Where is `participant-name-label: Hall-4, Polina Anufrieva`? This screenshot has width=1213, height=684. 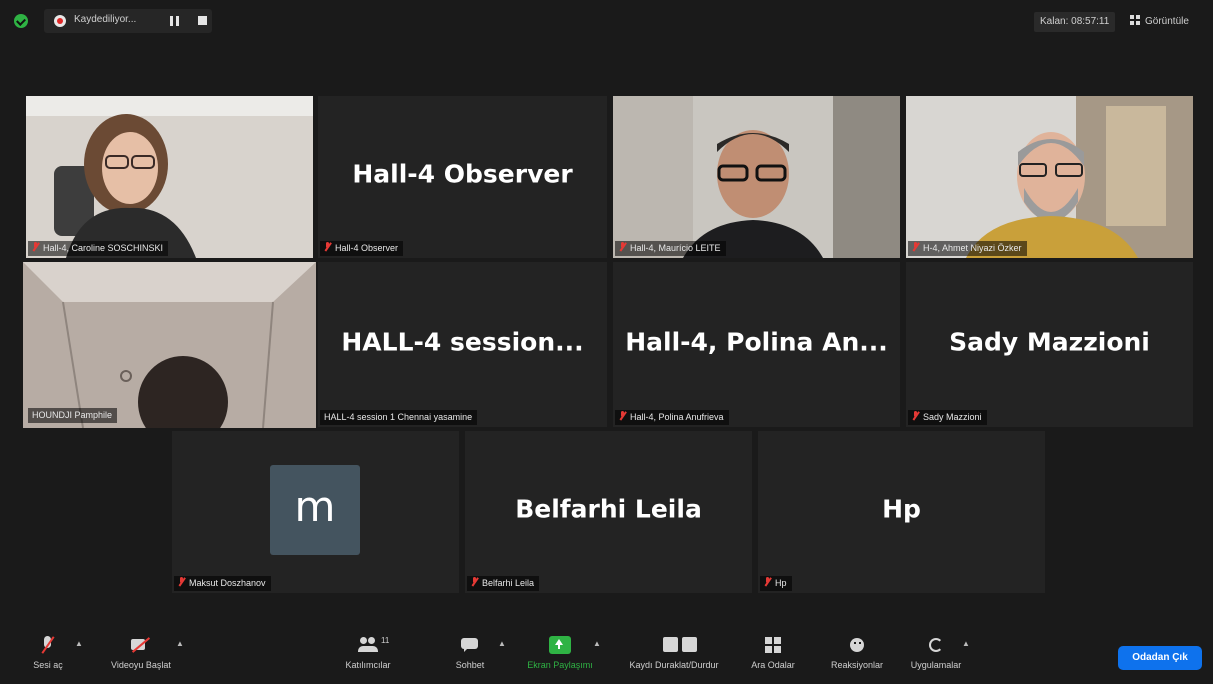 participant-name-label: Hall-4, Polina Anufrieva is located at coordinates (672, 417).